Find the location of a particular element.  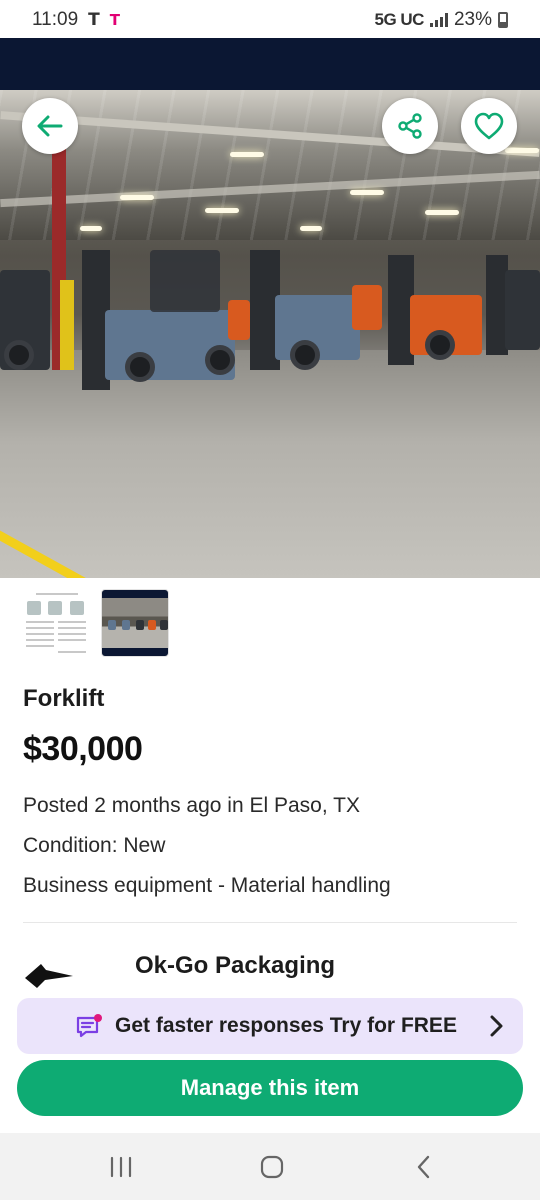

seller-logo is located at coordinates (49, 976).